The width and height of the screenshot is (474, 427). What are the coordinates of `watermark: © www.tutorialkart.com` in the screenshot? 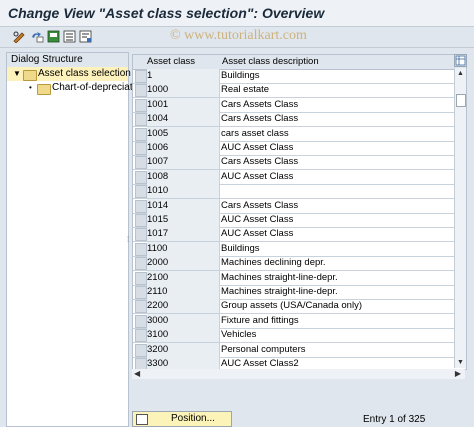 It's located at (238, 35).